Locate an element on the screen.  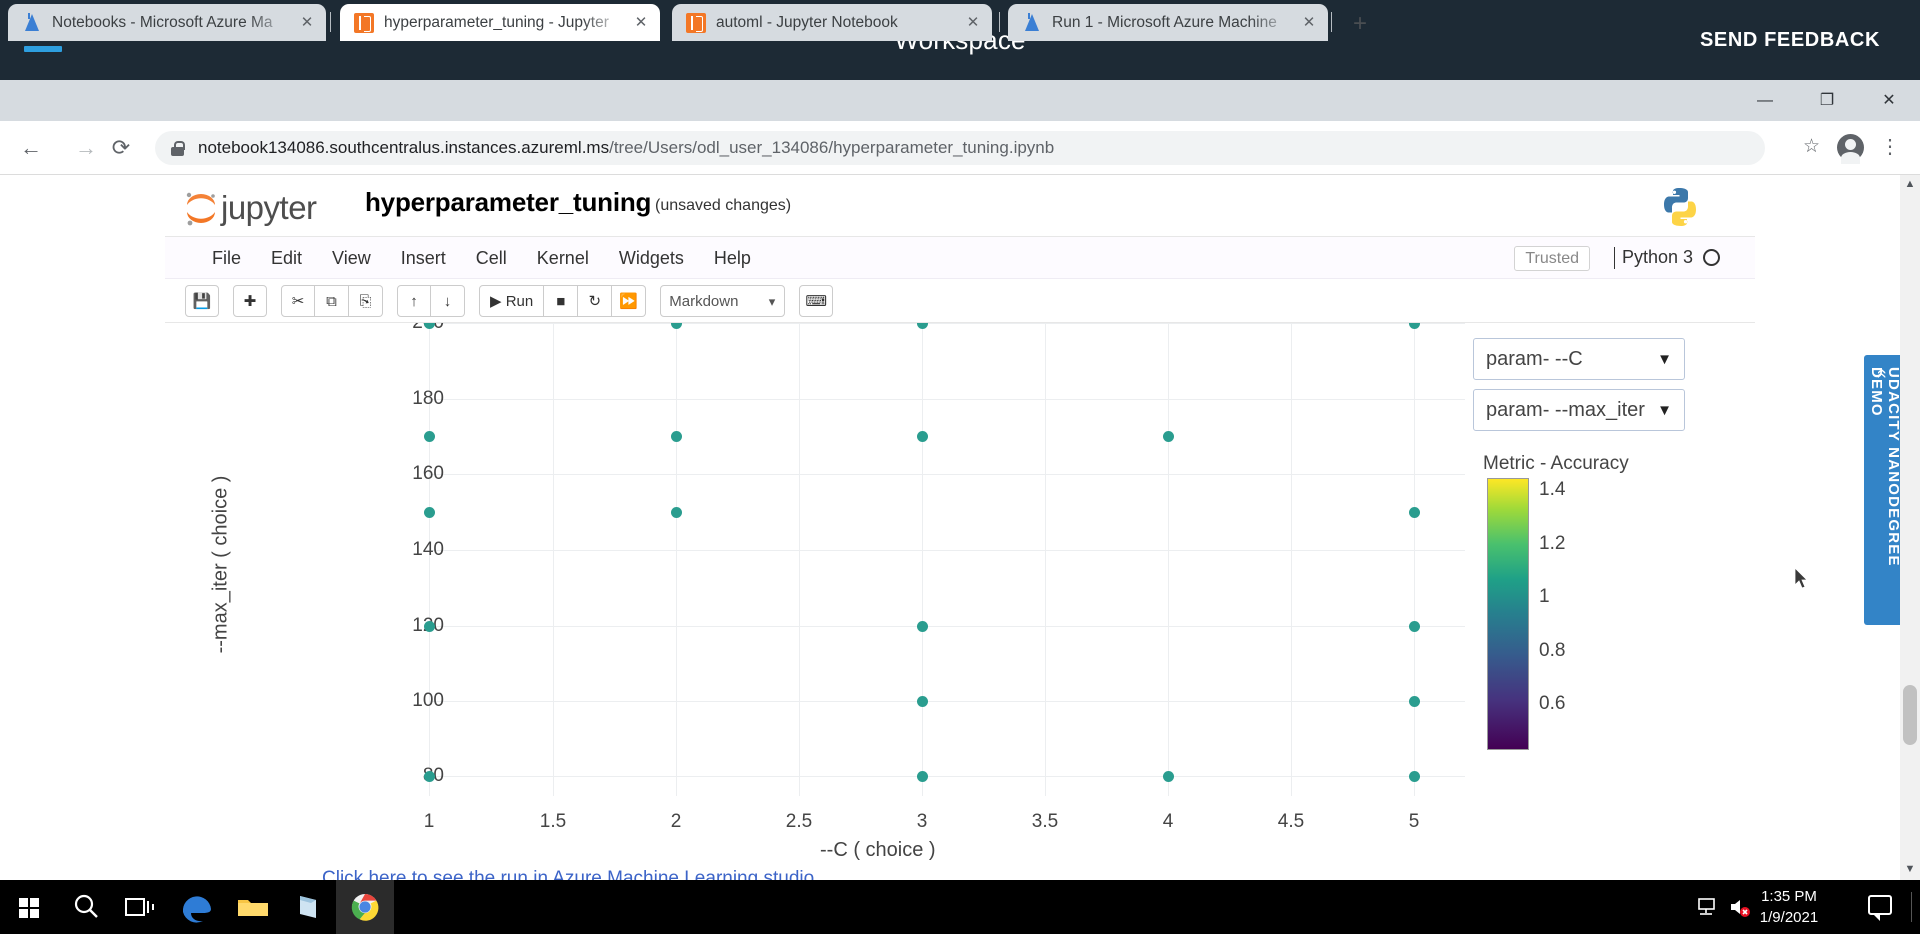
save-button: 💾 is located at coordinates (202, 301).